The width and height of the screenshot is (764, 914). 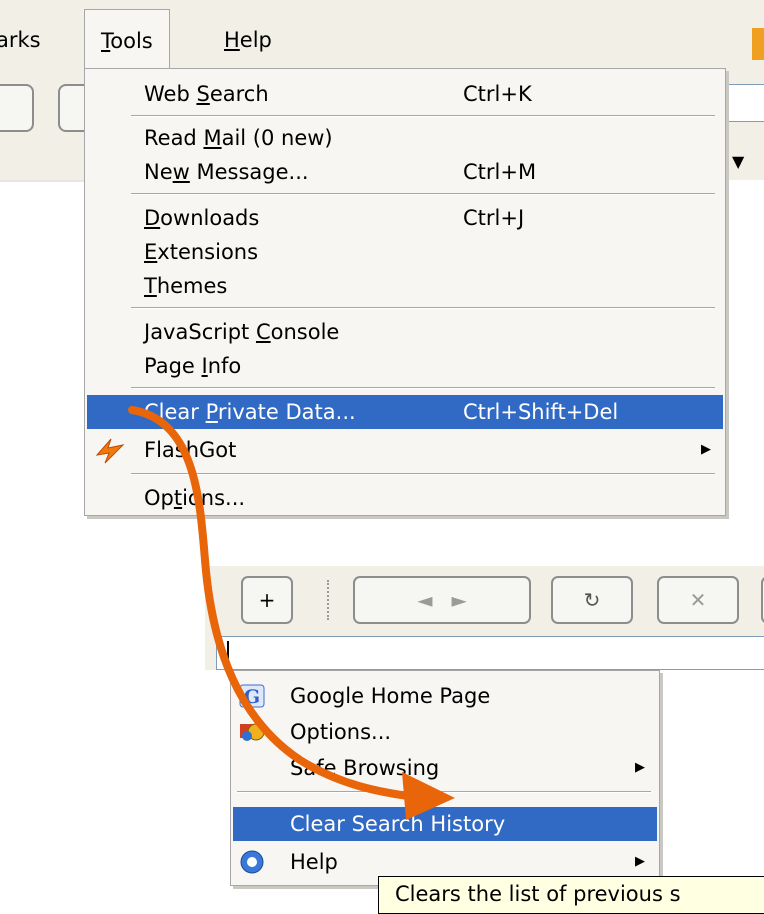 I want to click on tooltip: Clears the list of previous s, so click(x=571, y=895).